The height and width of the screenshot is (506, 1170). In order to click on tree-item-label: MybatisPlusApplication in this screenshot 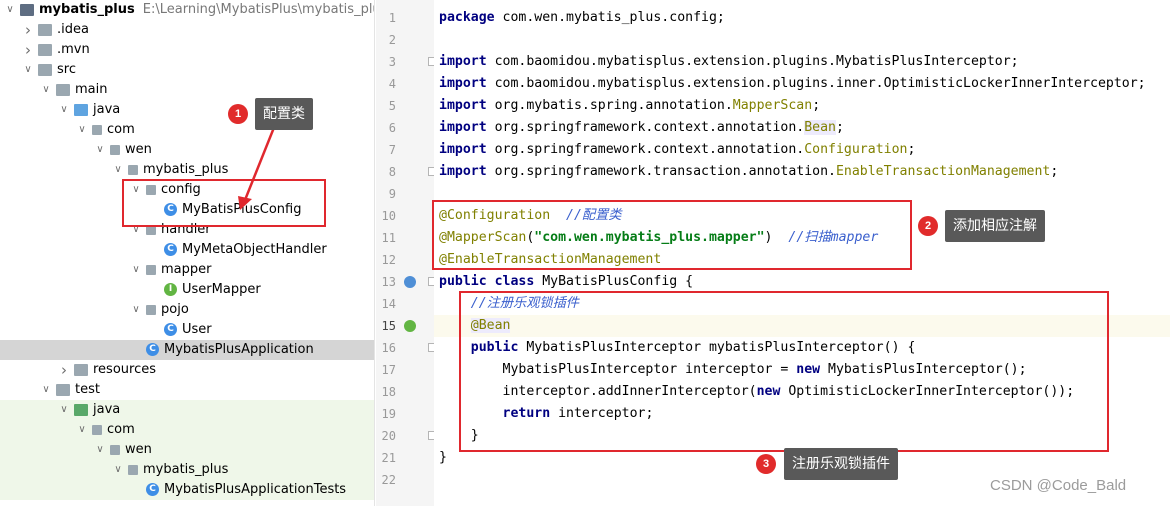, I will do `click(239, 349)`.